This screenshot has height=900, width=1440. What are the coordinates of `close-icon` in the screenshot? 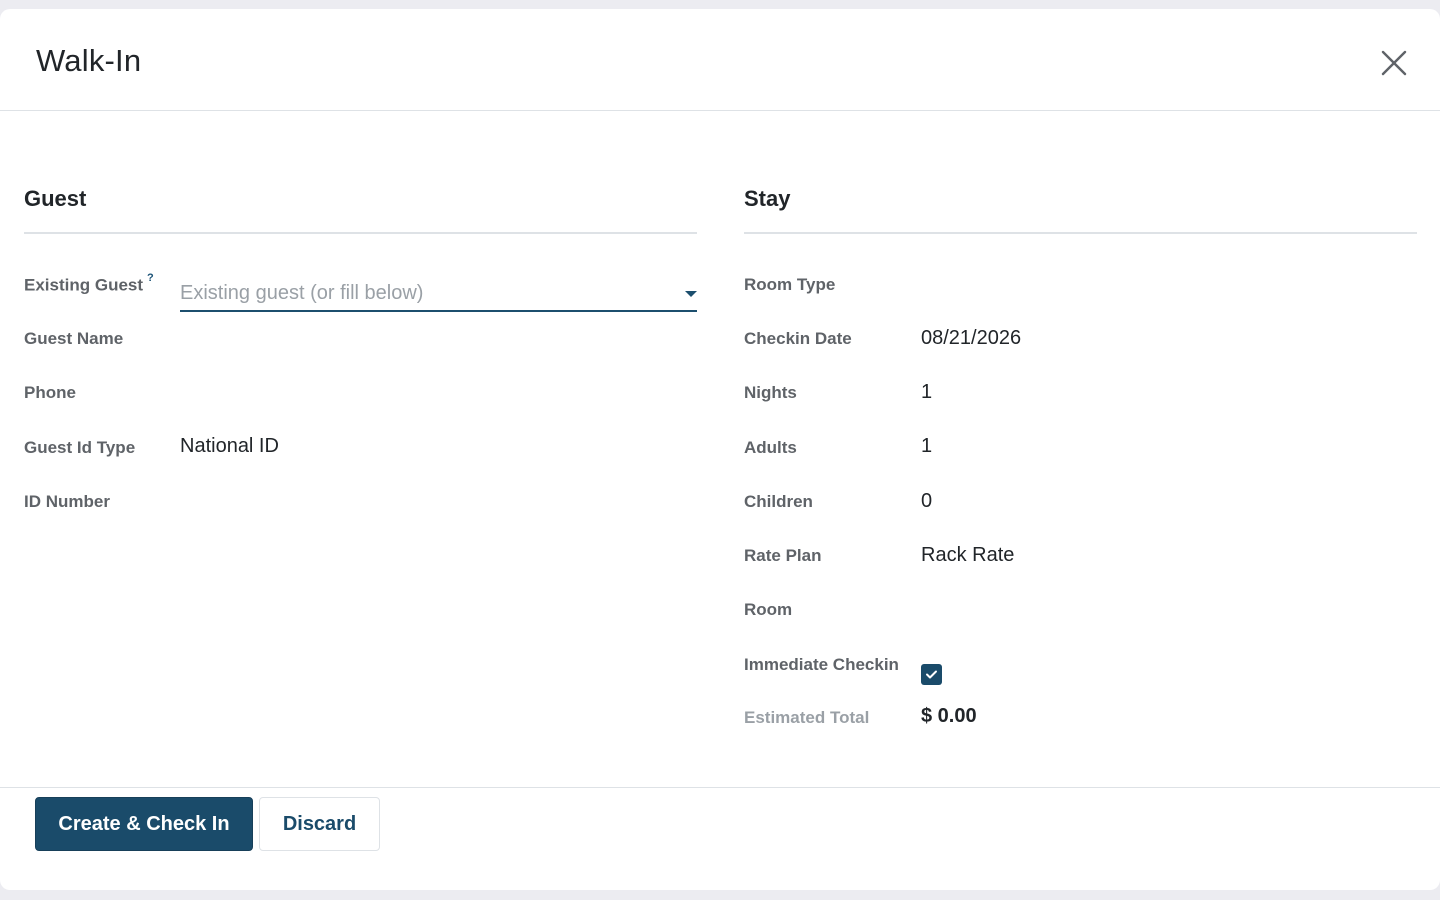 It's located at (1394, 63).